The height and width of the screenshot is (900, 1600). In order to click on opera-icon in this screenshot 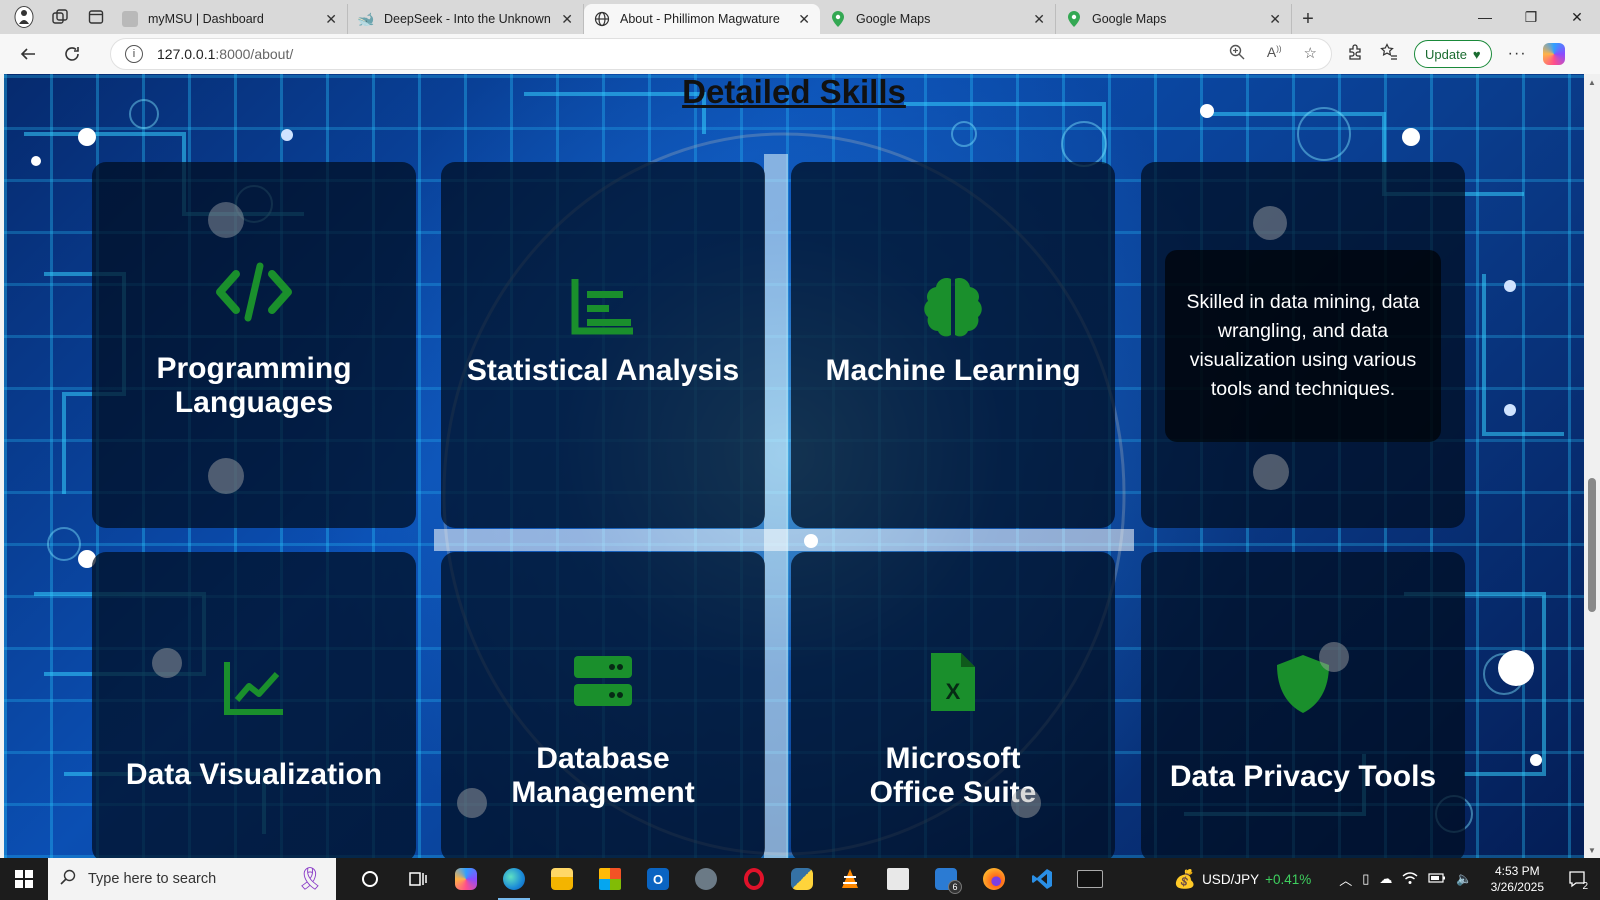, I will do `click(754, 879)`.